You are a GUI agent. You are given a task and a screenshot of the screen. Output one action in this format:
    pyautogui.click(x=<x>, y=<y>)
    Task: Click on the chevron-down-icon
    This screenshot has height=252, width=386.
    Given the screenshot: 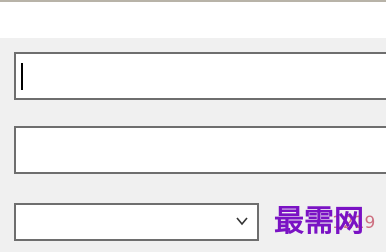 What is the action you would take?
    pyautogui.click(x=242, y=221)
    